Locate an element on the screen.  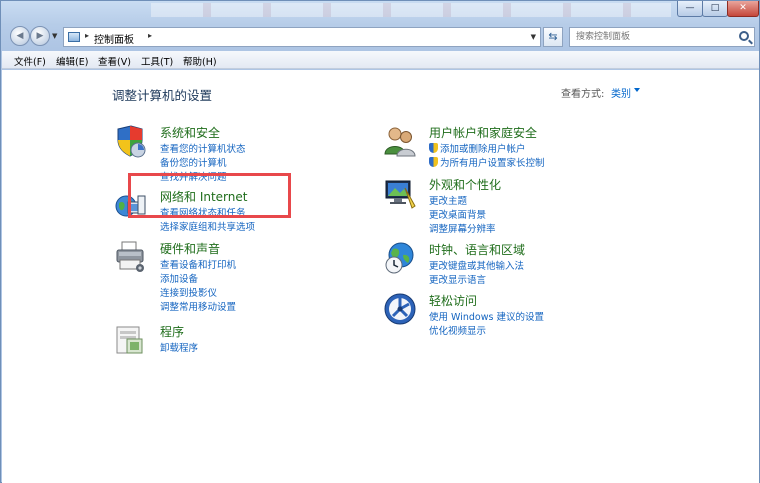
menu-bar: 文件(F) 编辑(E) 查看(V) 工具(T) 帮助(H) is located at coordinates (380, 60).